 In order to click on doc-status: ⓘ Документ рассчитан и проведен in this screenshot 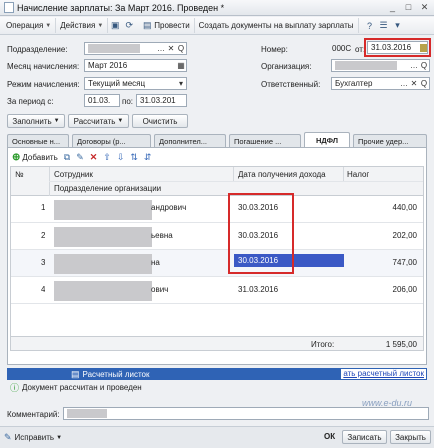, I will do `click(76, 387)`.